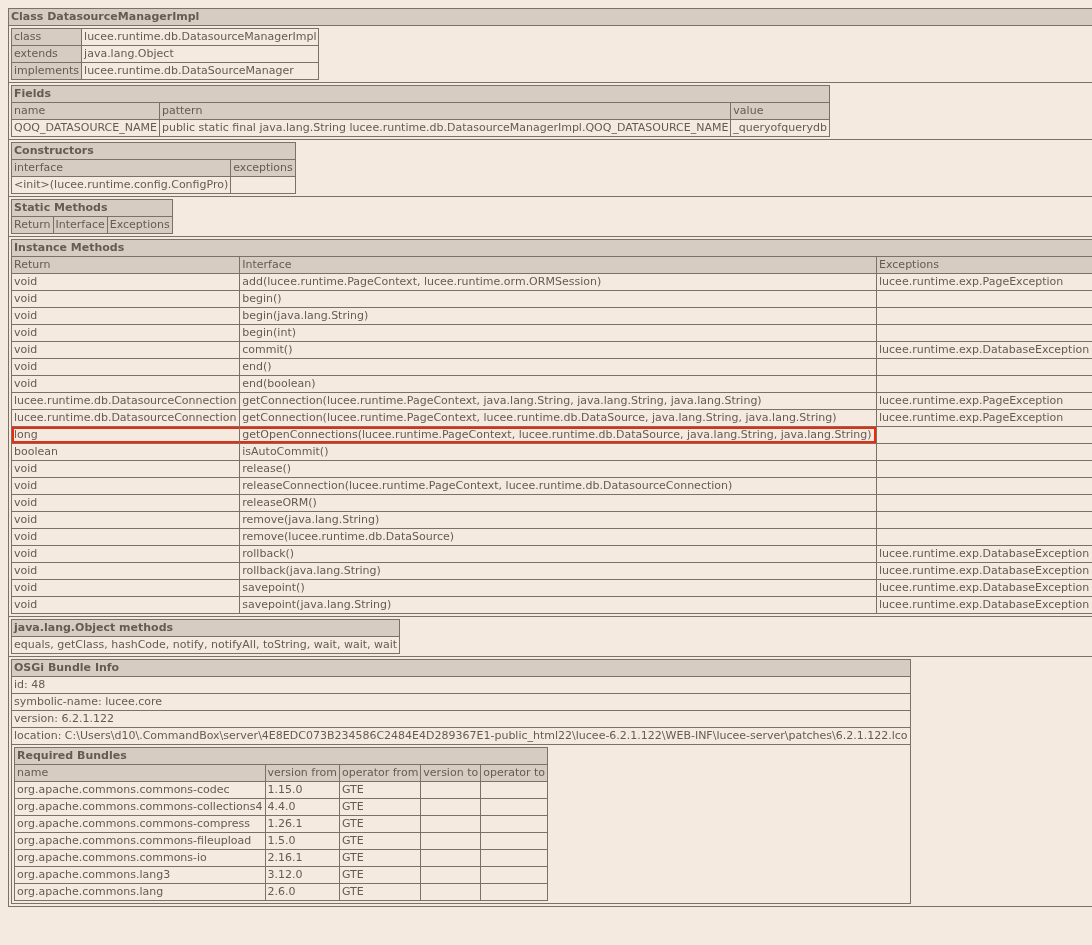  I want to click on table-cell: 1.15.0, so click(302, 790).